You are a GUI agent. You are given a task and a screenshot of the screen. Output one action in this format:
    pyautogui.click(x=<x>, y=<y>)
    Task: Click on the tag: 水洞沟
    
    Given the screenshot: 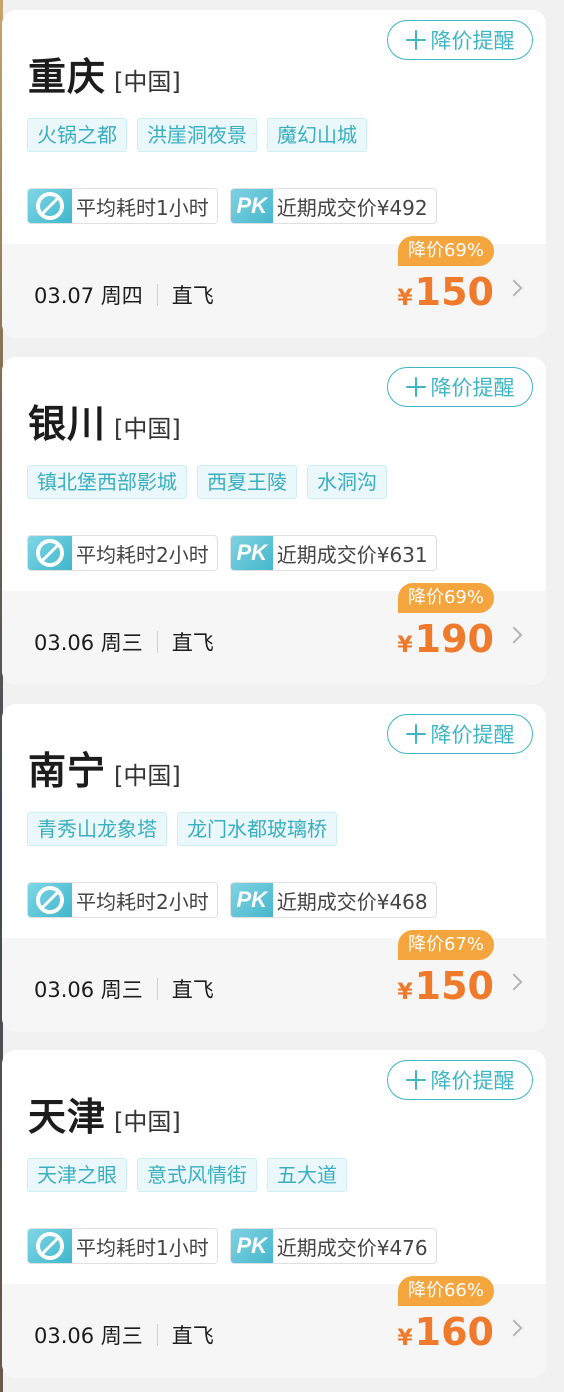 What is the action you would take?
    pyautogui.click(x=347, y=482)
    